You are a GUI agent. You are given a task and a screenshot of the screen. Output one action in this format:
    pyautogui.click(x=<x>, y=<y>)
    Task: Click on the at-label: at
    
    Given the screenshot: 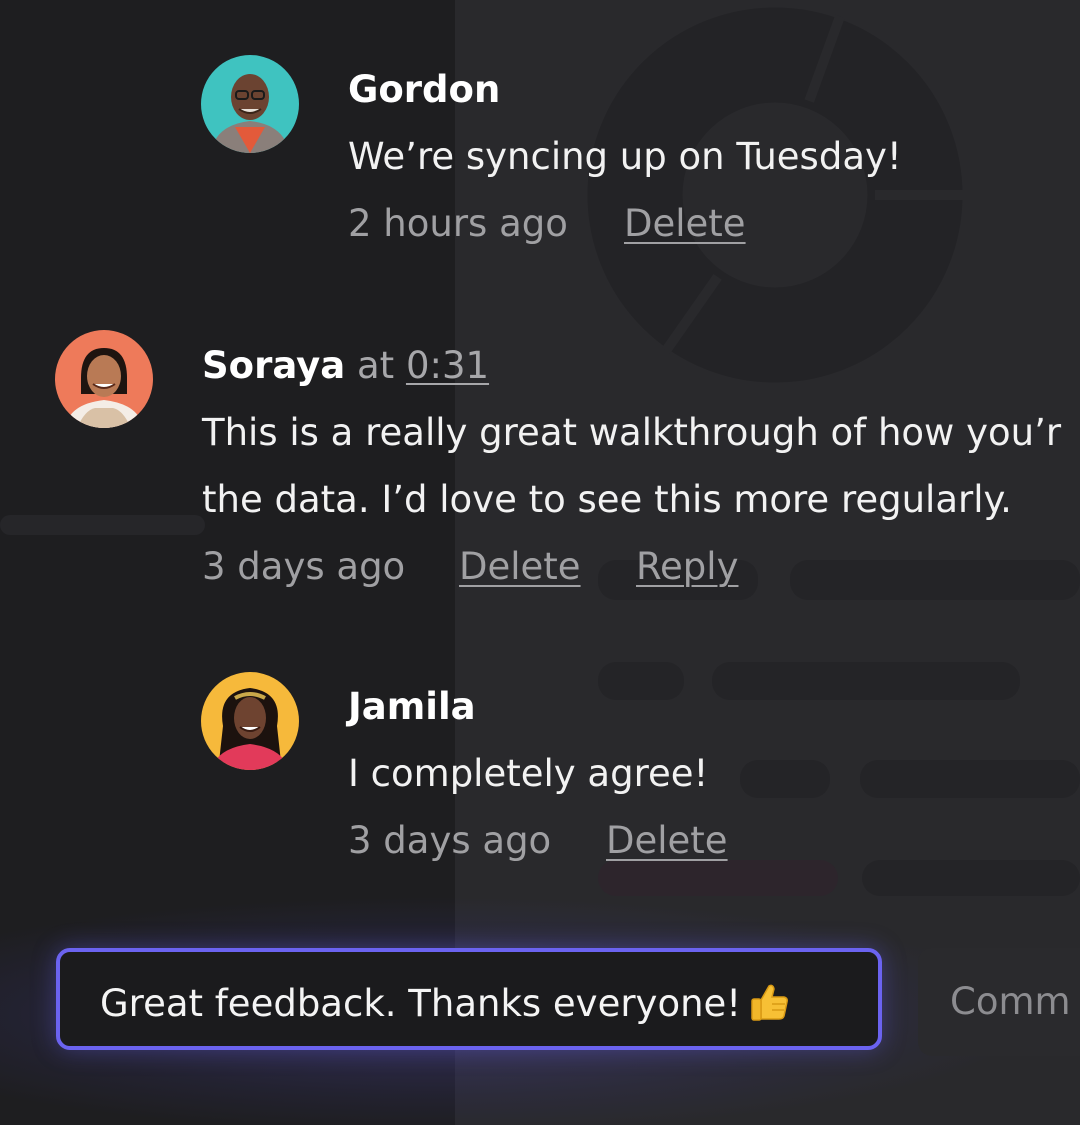 What is the action you would take?
    pyautogui.click(x=376, y=365)
    